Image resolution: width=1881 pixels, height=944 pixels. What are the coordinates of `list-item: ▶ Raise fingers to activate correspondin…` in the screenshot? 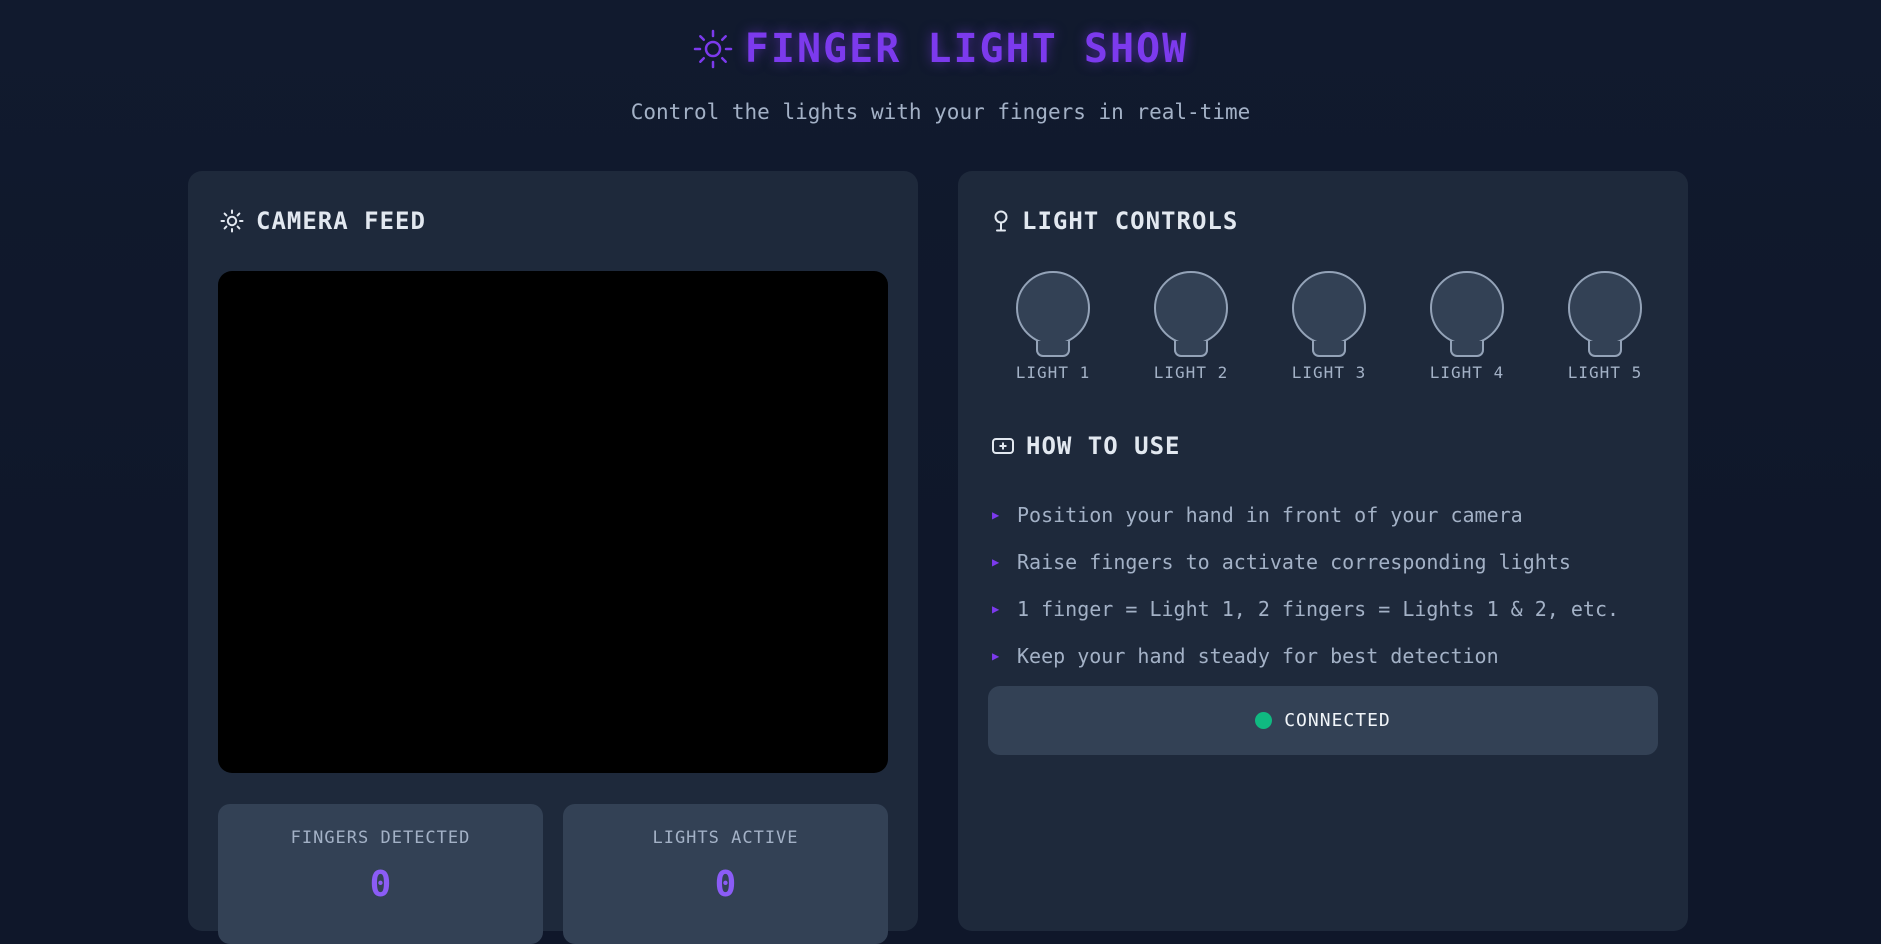 It's located at (1322, 561).